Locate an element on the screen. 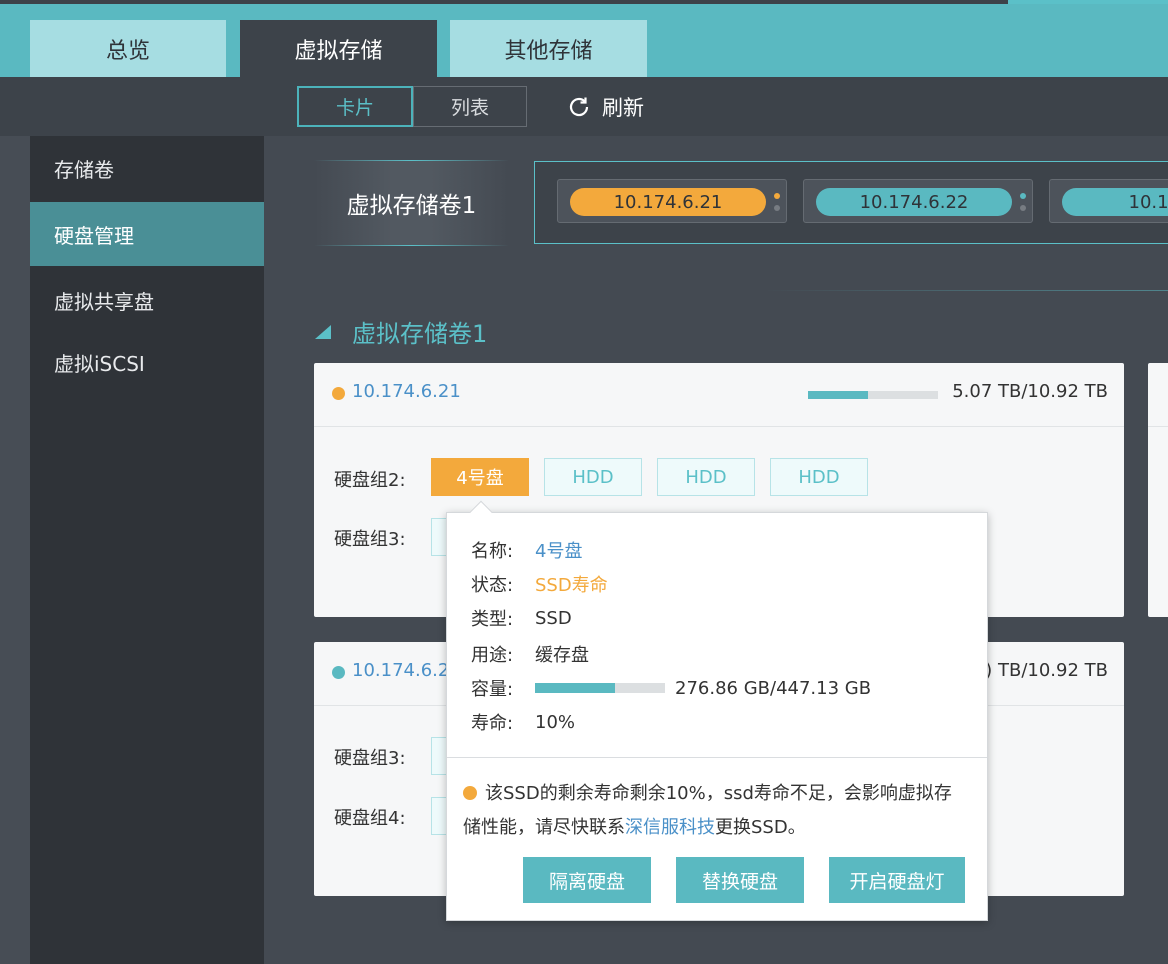 The height and width of the screenshot is (964, 1168). left-edge is located at coordinates (15, 550).